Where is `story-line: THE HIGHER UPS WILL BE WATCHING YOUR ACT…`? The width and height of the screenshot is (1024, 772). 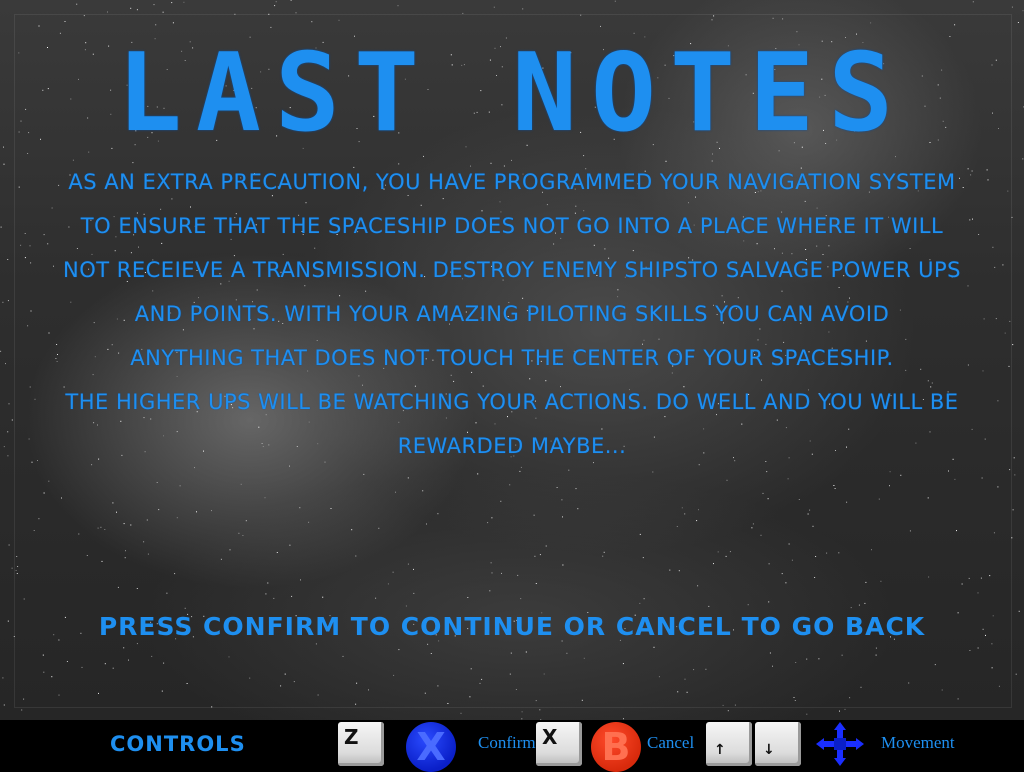 story-line: THE HIGHER UPS WILL BE WATCHING YOUR ACT… is located at coordinates (512, 402).